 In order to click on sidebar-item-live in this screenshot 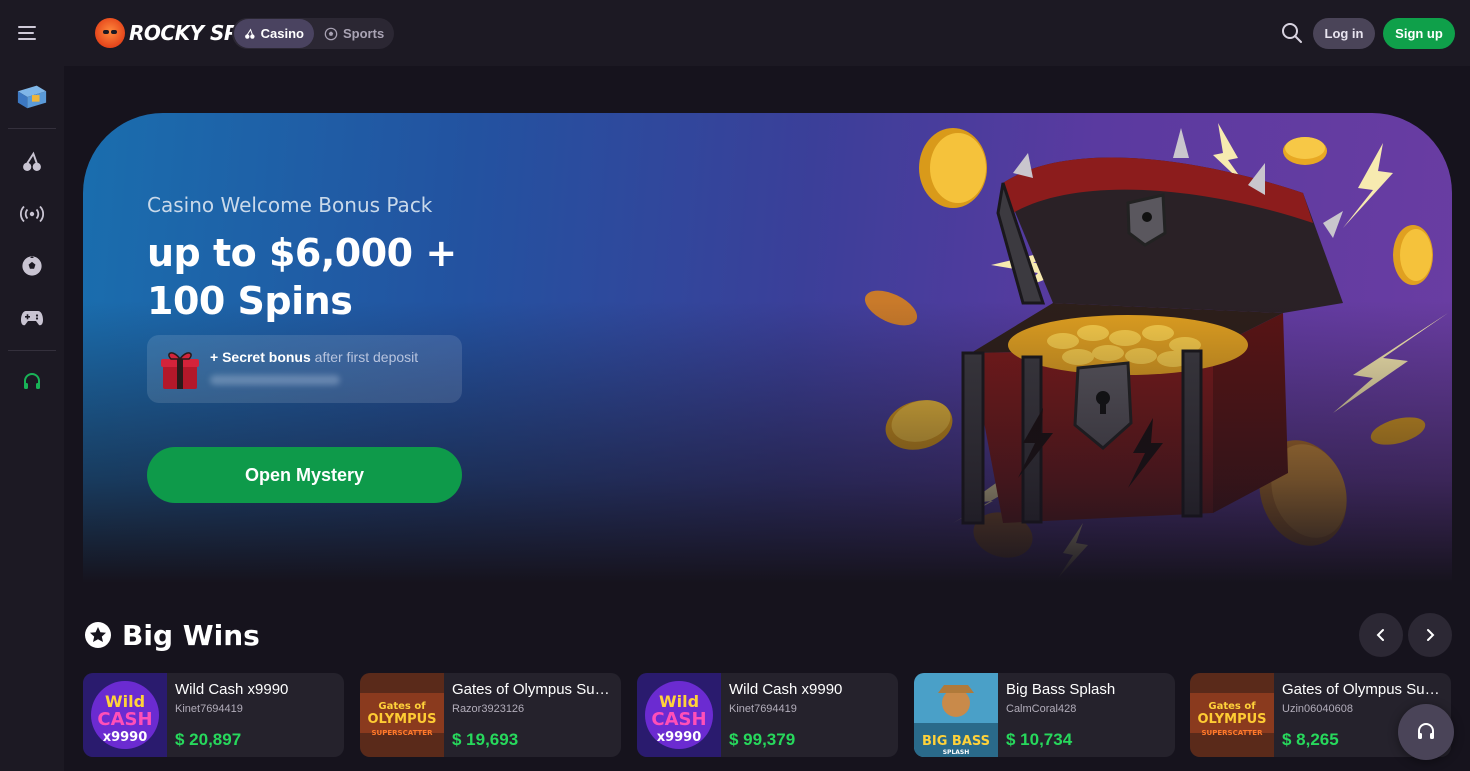, I will do `click(32, 214)`.